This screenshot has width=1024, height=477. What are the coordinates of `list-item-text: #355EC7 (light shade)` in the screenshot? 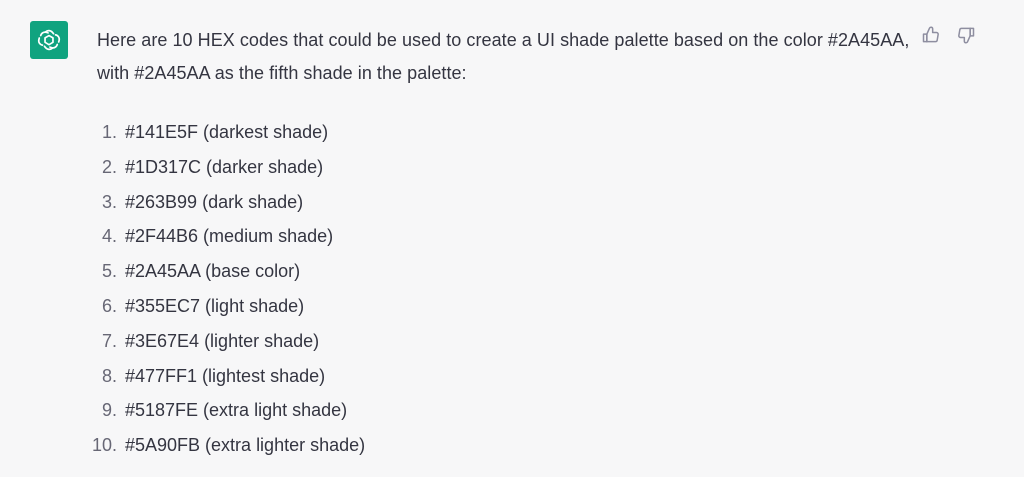 It's located at (215, 305).